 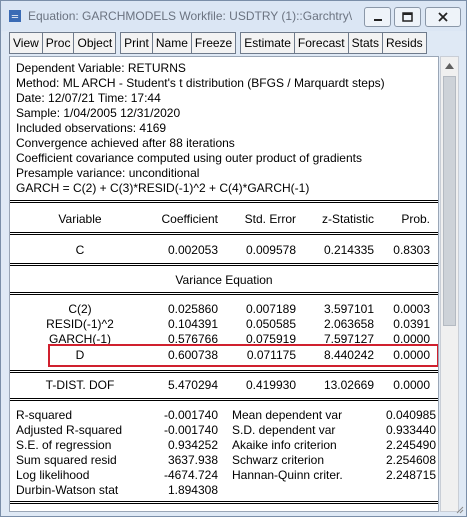 I want to click on row-c2-prob: 0.0003, so click(x=411, y=309).